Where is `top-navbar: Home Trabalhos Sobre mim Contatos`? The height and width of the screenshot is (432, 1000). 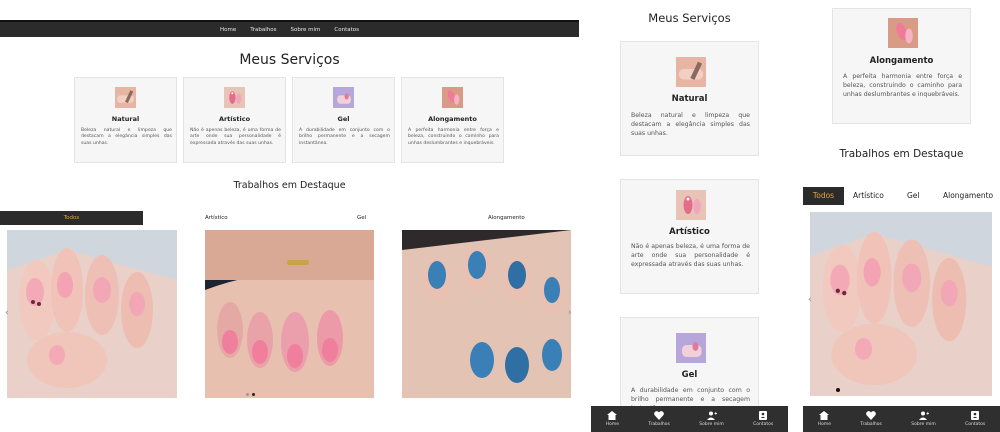
top-navbar: Home Trabalhos Sobre mim Contatos is located at coordinates (289, 28).